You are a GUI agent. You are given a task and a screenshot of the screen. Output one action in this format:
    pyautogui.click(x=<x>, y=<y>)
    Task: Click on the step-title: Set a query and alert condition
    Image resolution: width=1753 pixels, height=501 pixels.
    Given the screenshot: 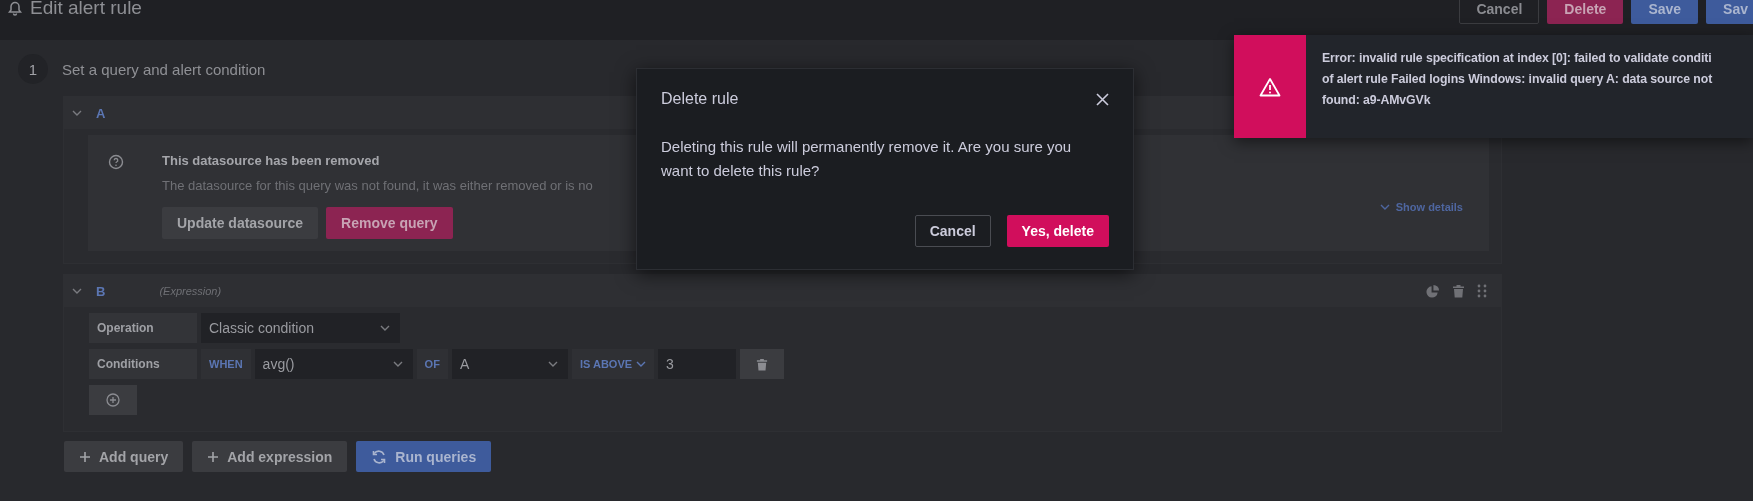 What is the action you would take?
    pyautogui.click(x=164, y=69)
    